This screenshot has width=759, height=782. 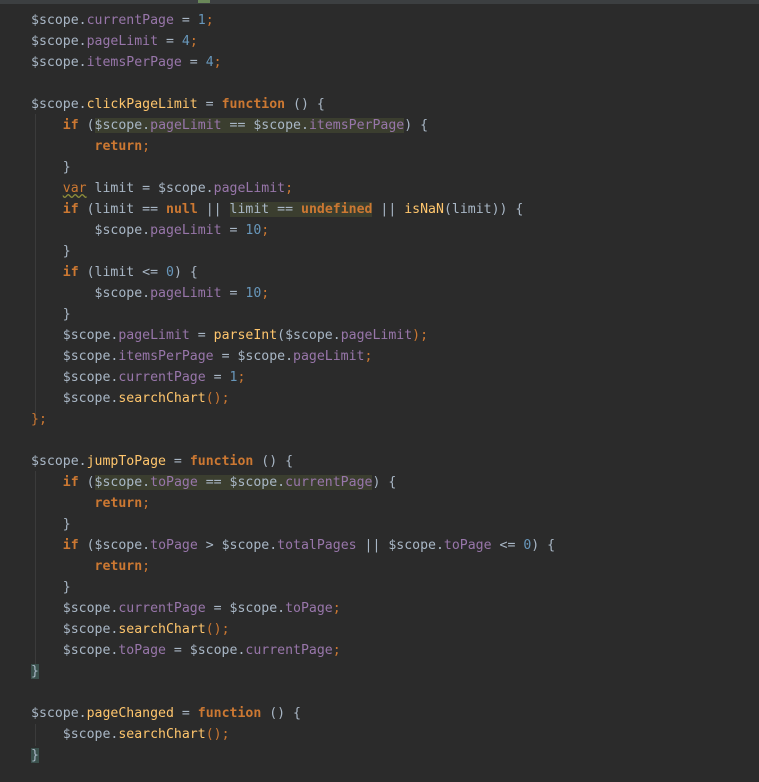 I want to click on code-line: $scope.jumpToPage = function () {, so click(x=162, y=461).